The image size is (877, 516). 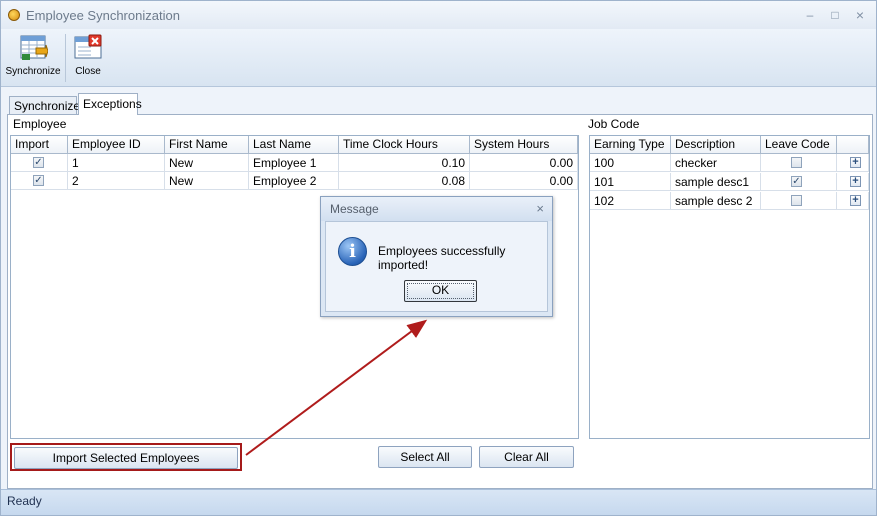 I want to click on column-header: Leave Code, so click(x=799, y=145).